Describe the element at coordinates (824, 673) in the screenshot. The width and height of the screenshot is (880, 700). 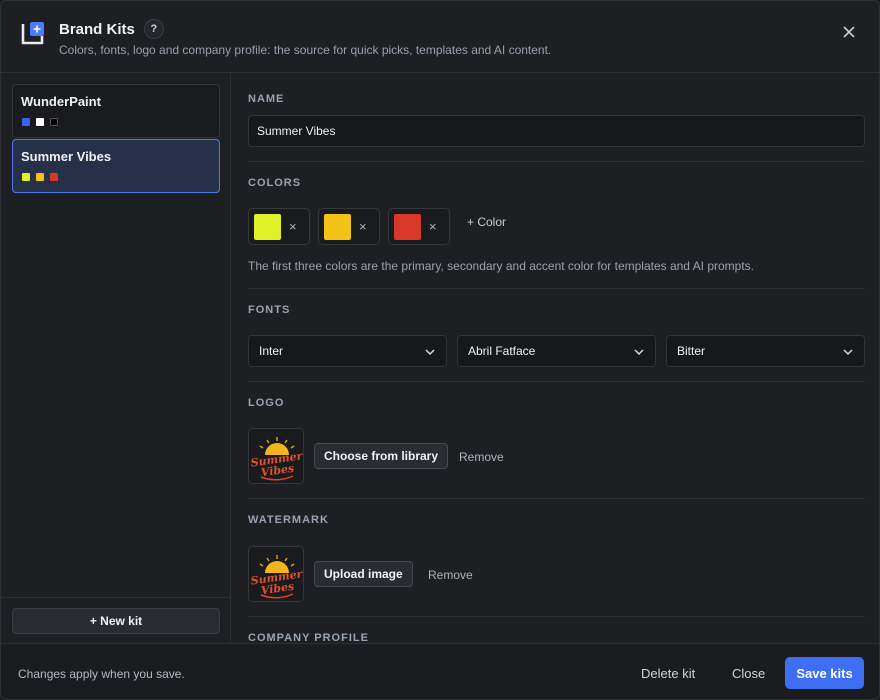
I see `save-kits-button: Save kits` at that location.